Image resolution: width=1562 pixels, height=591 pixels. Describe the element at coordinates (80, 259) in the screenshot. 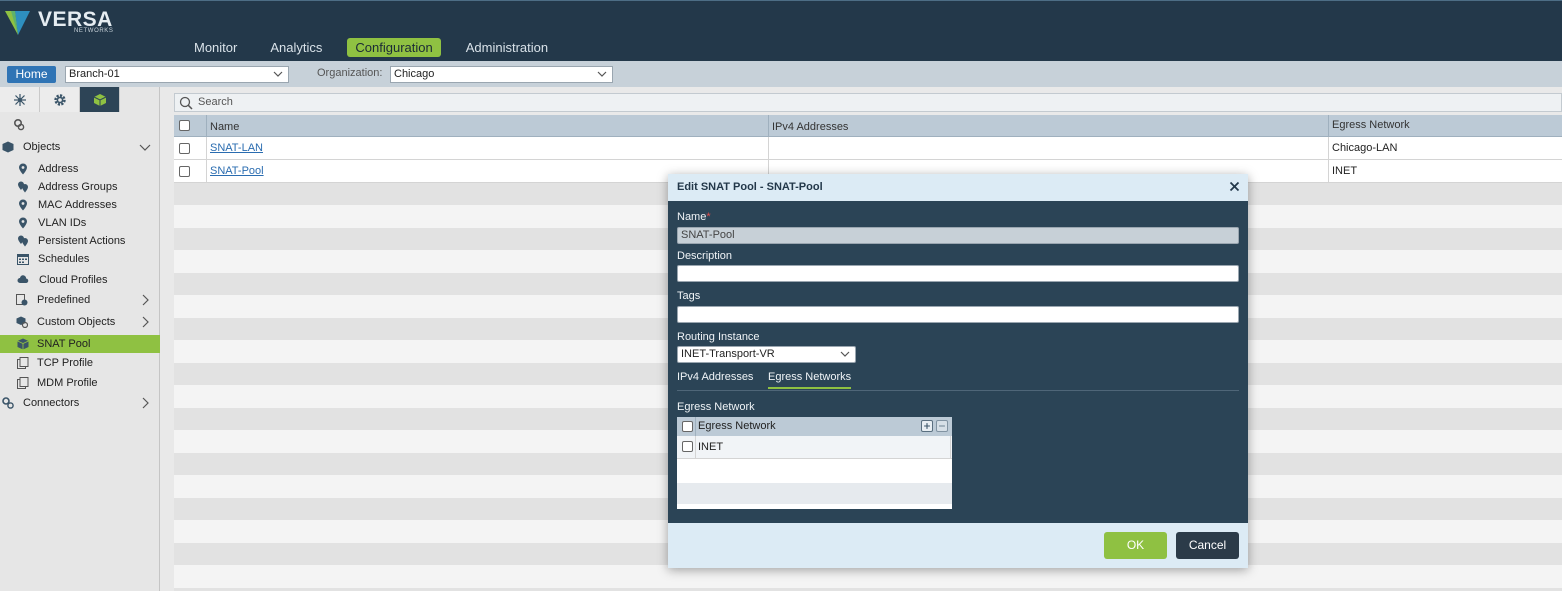

I see `tree-schedules: Schedules` at that location.